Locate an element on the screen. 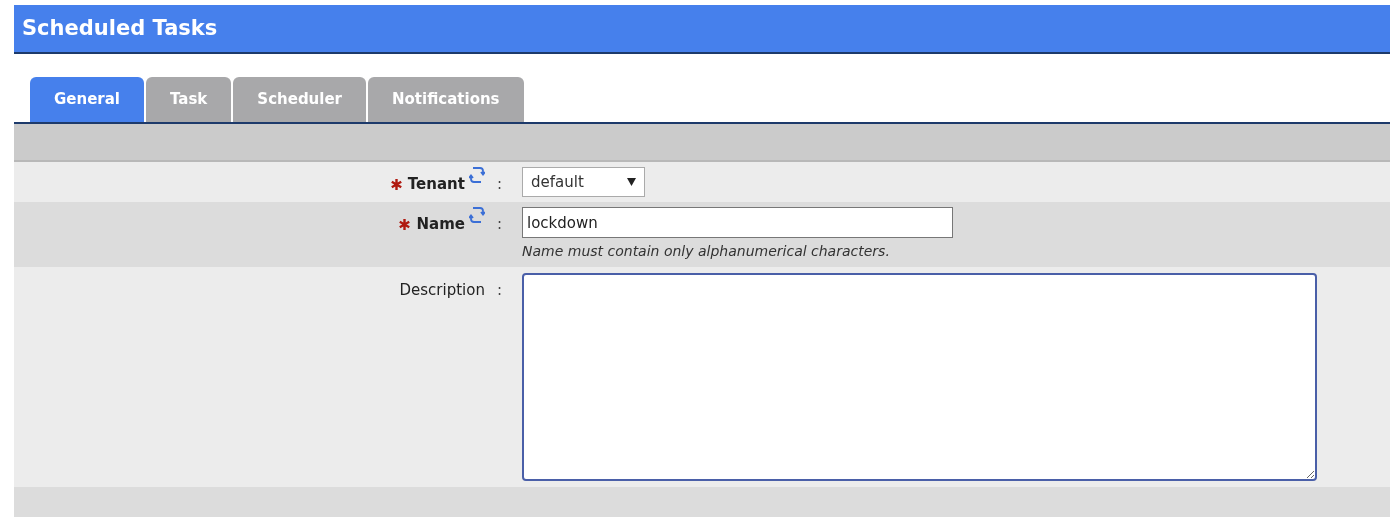 This screenshot has width=1396, height=518. tab: Scheduler is located at coordinates (299, 99).